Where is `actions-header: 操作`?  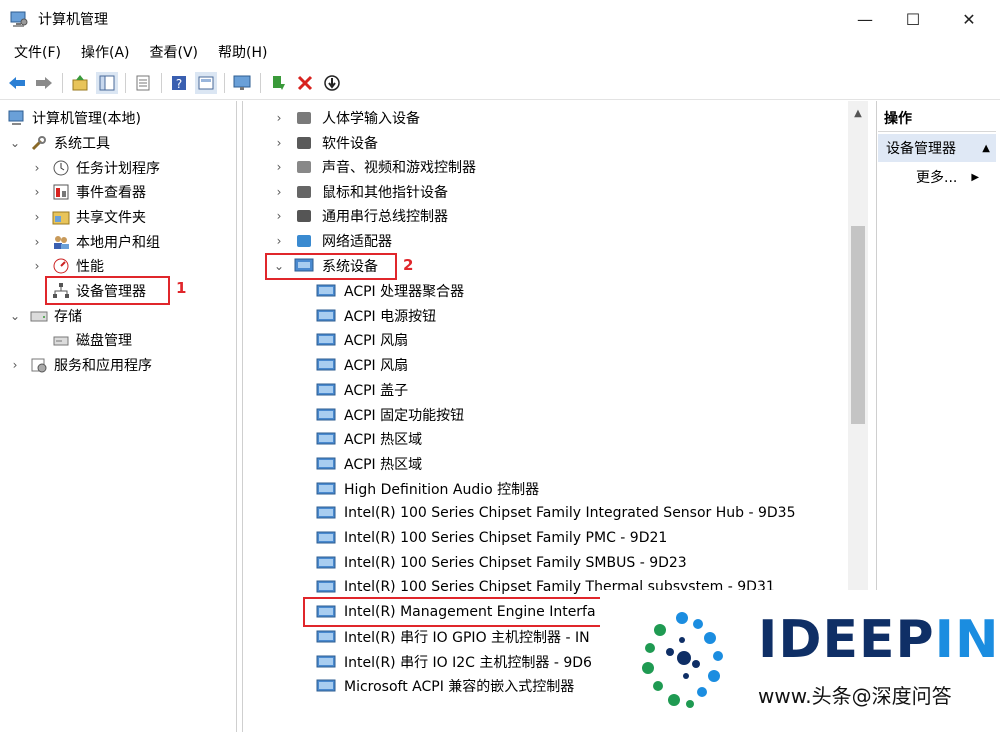 actions-header: 操作 is located at coordinates (937, 118).